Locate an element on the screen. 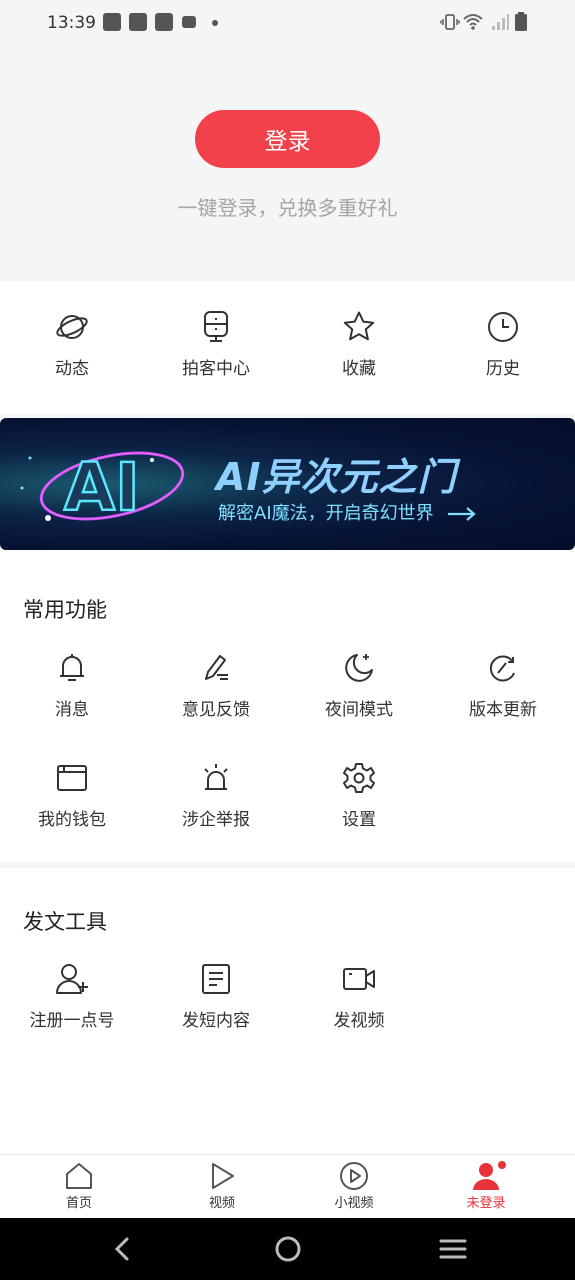 Image resolution: width=575 pixels, height=1280 pixels. signal-icon is located at coordinates (500, 22).